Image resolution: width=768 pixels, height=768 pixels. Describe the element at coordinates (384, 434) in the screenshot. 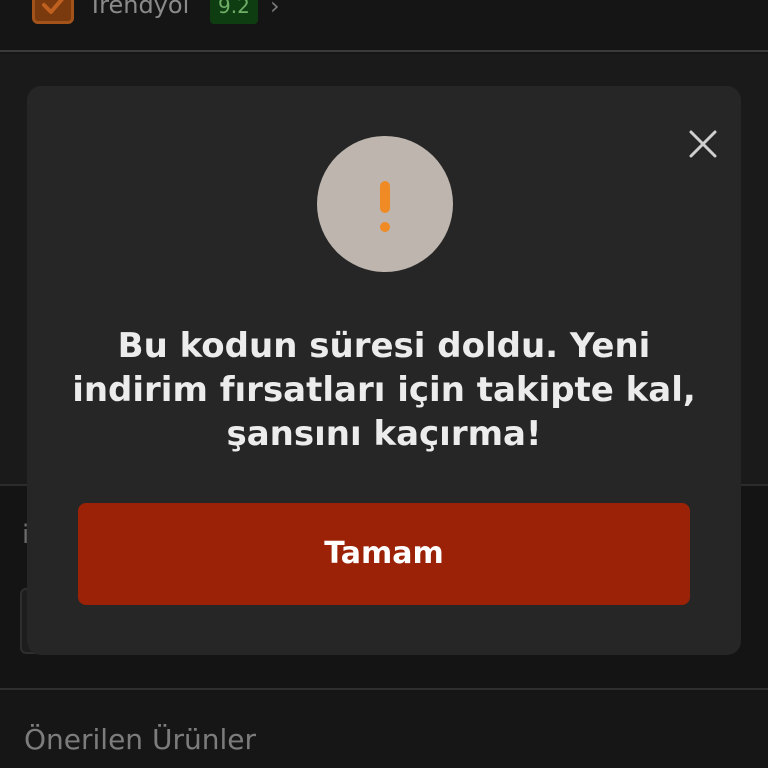

I see `dialog-message-line: şansını kaçırma!` at that location.